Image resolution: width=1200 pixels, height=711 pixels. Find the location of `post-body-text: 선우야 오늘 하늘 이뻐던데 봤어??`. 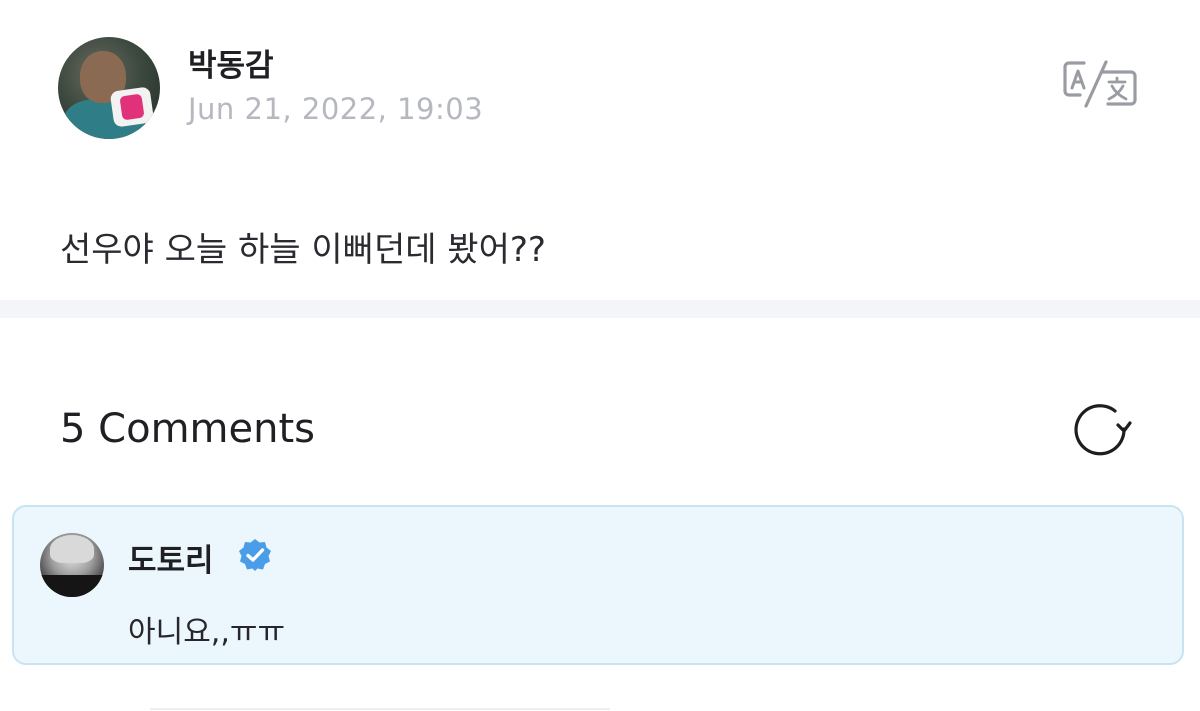

post-body-text: 선우야 오늘 하늘 이뻐던데 봤어?? is located at coordinates (303, 250).